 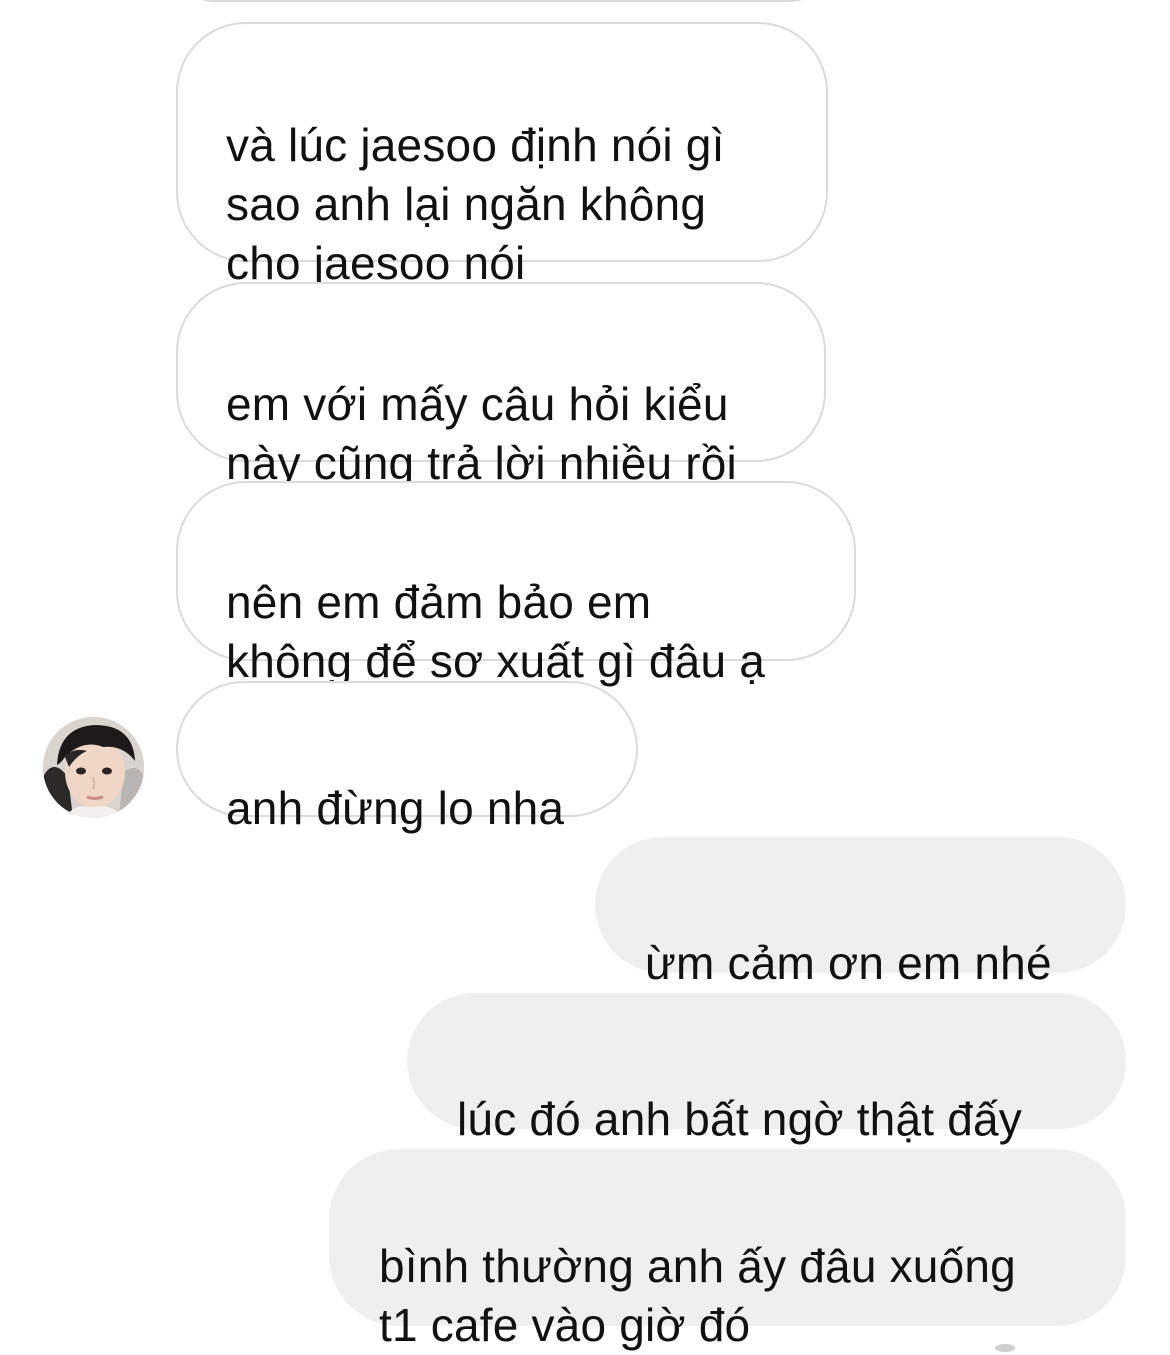 What do you see at coordinates (860, 913) in the screenshot?
I see `outgoing-message-bubble: ừm cảm ơn em nhé` at bounding box center [860, 913].